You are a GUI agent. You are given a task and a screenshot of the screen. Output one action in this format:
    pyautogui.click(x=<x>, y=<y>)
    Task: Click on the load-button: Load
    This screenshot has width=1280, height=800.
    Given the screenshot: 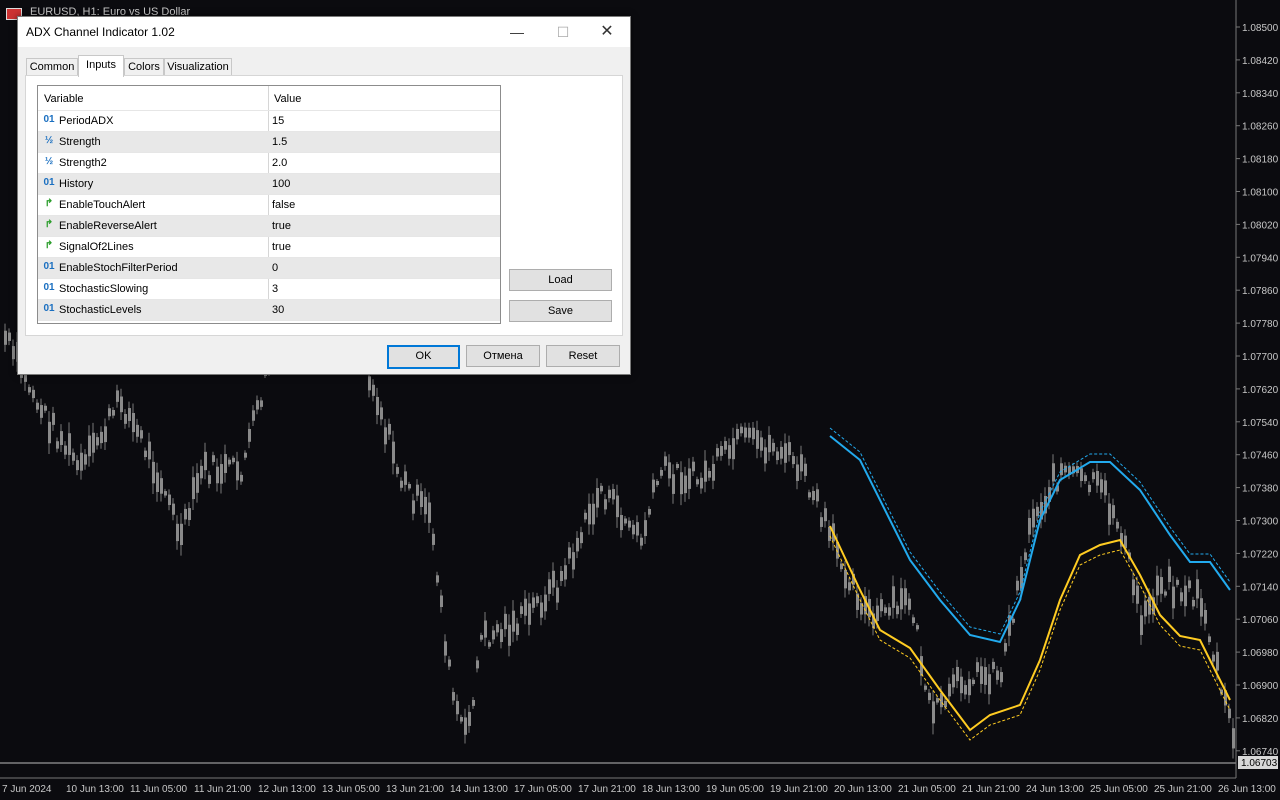 What is the action you would take?
    pyautogui.click(x=560, y=280)
    